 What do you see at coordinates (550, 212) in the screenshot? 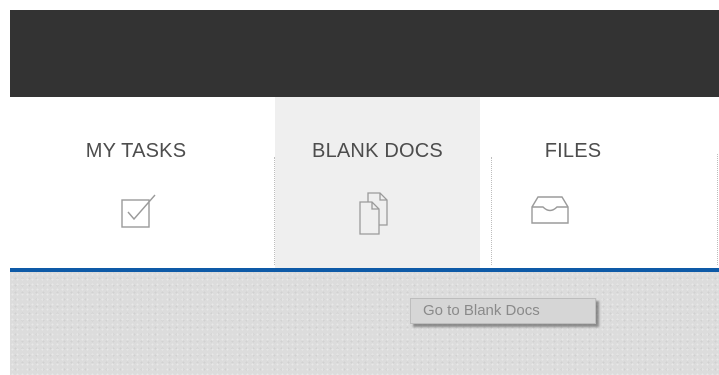
I see `inbox-tray-icon` at bounding box center [550, 212].